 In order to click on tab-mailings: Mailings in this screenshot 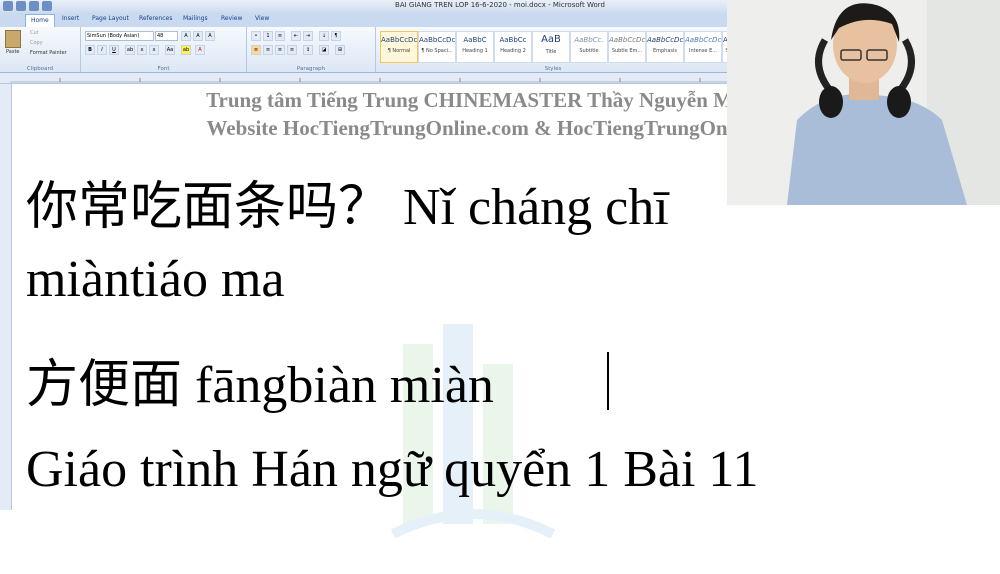, I will do `click(195, 18)`.